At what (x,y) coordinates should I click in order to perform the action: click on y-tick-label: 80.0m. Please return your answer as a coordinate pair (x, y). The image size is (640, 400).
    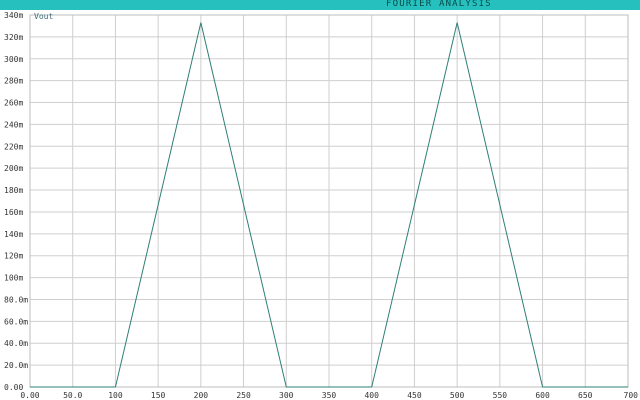
    Looking at the image, I should click on (16, 299).